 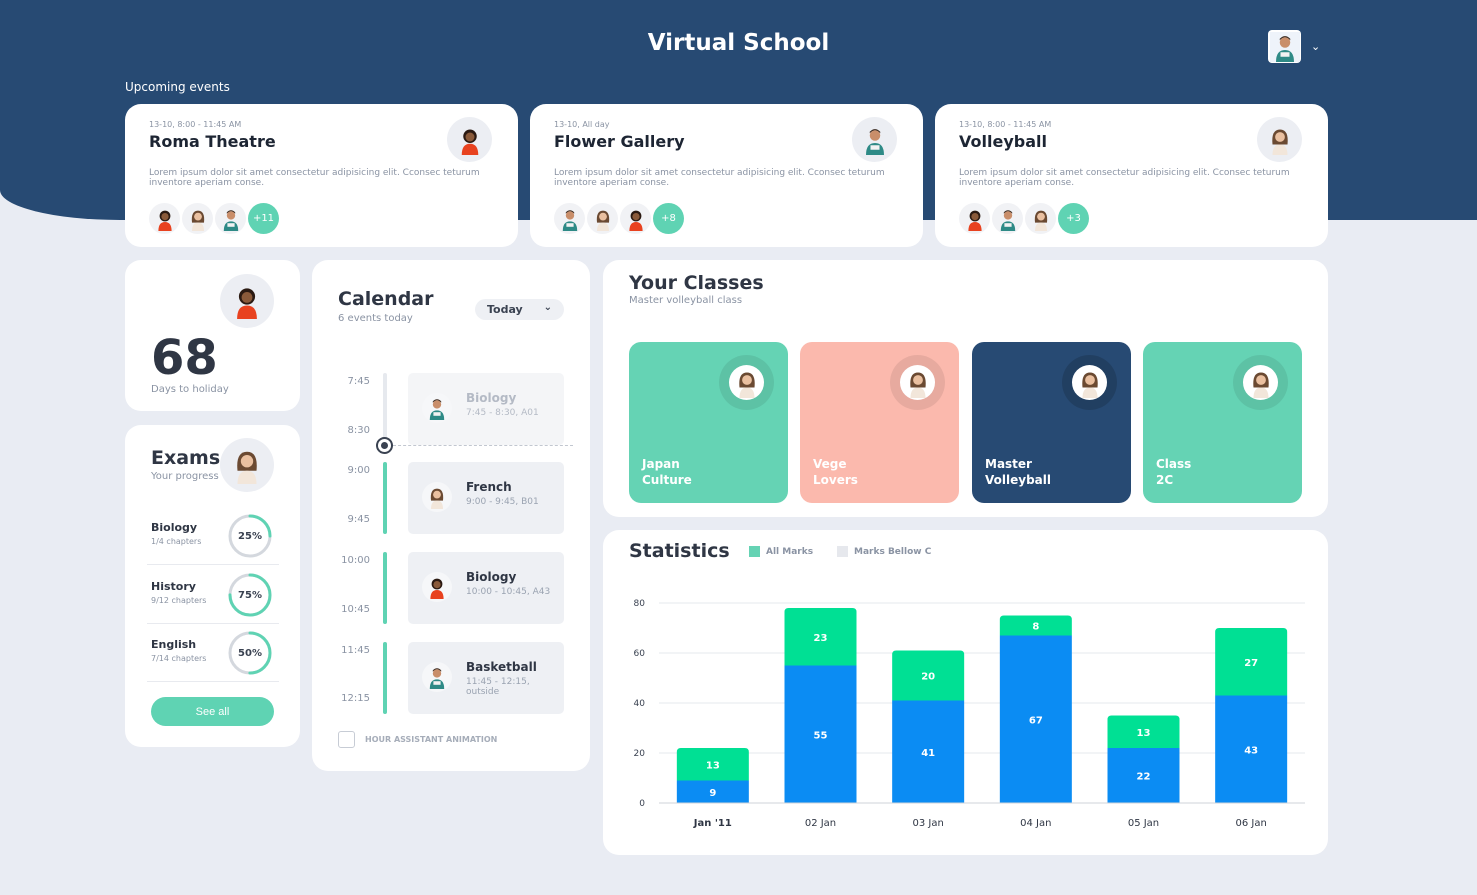 What do you see at coordinates (213, 537) in the screenshot?
I see `exam-row-biology: Biology 1/4 chapters 25%` at bounding box center [213, 537].